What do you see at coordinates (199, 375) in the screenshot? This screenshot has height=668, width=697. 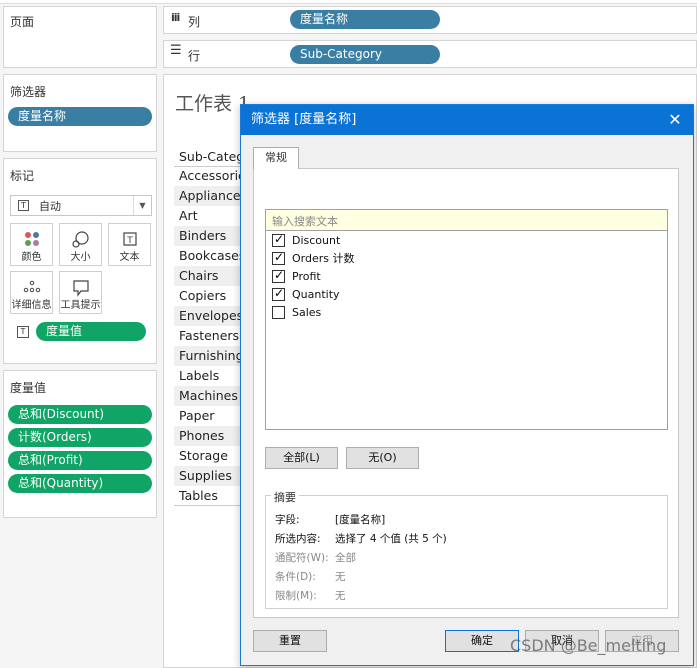 I see `table-row: Labels` at bounding box center [199, 375].